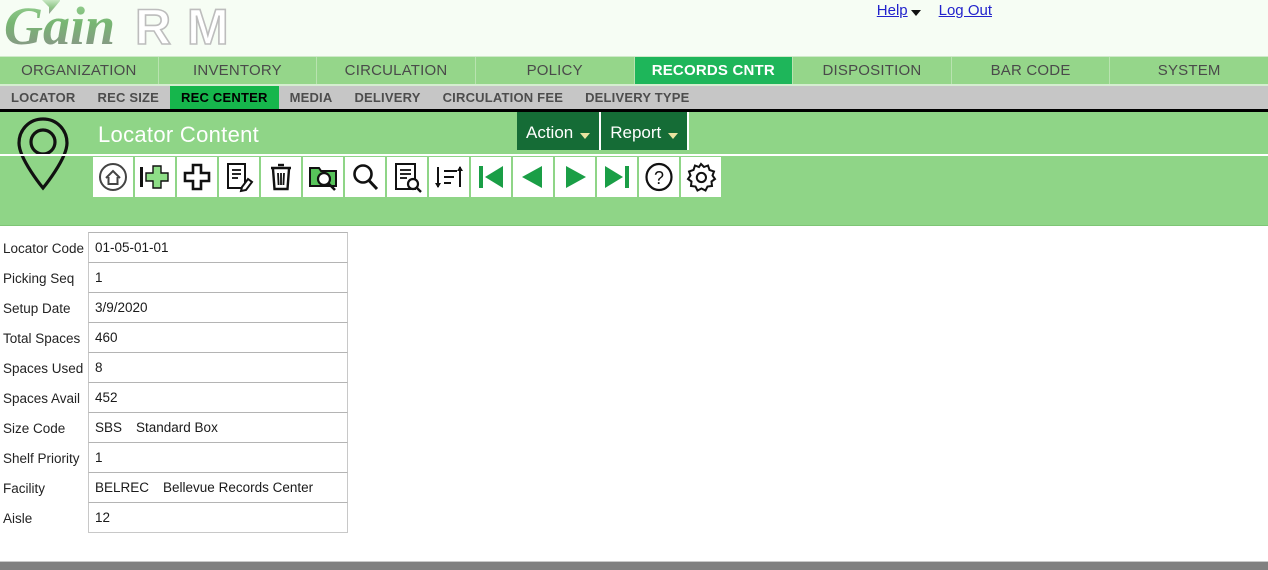 The width and height of the screenshot is (1268, 570). Describe the element at coordinates (109, 427) in the screenshot. I see `value-size-code: SBS` at that location.